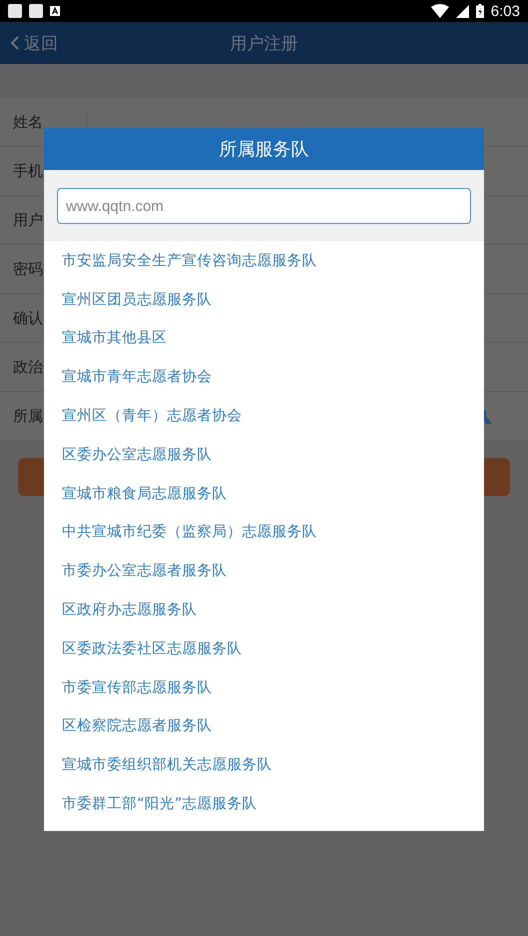 Image resolution: width=528 pixels, height=936 pixels. What do you see at coordinates (264, 206) in the screenshot?
I see `search-field: www.qqtn.com` at bounding box center [264, 206].